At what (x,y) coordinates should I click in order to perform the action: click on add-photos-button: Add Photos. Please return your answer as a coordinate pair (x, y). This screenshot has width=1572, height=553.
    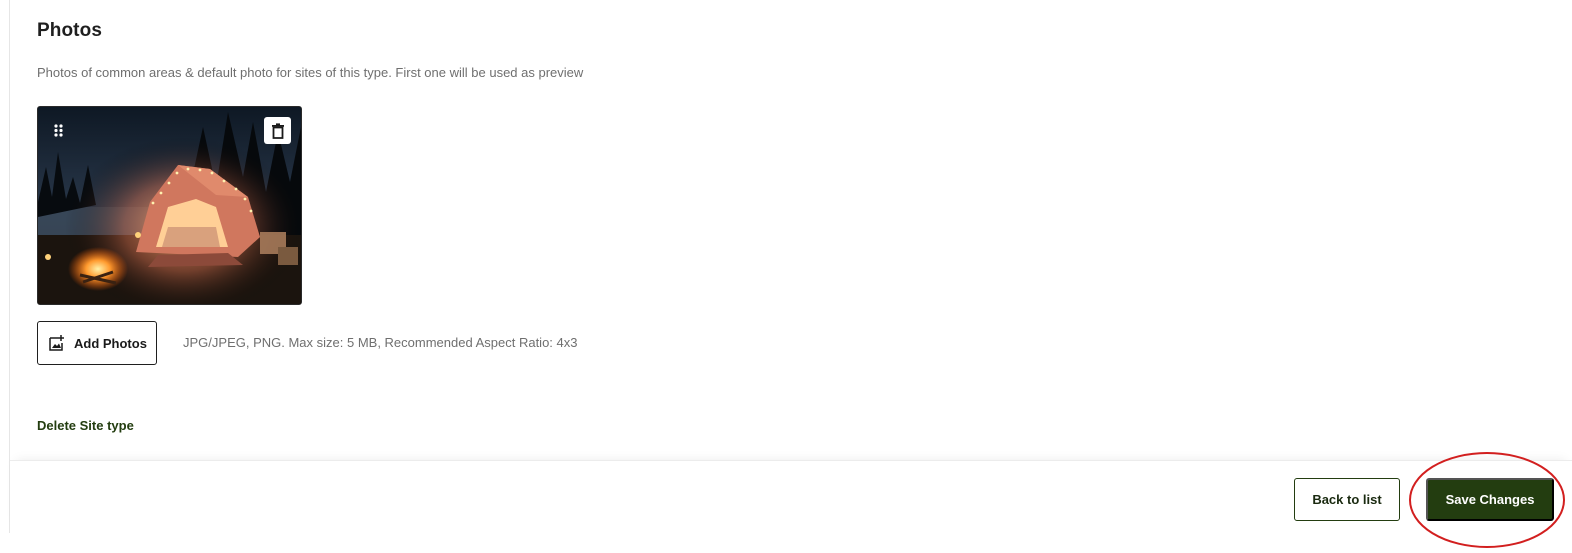
    Looking at the image, I should click on (97, 343).